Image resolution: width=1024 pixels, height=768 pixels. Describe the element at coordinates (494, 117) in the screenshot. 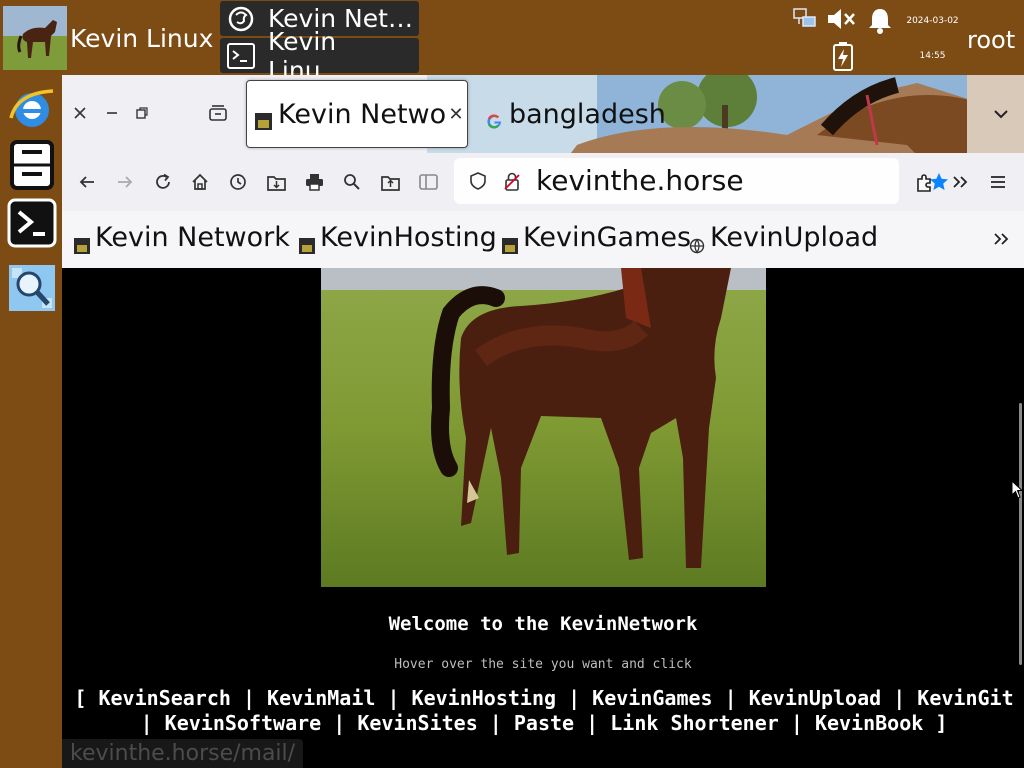

I see `google-favicon-icon` at that location.